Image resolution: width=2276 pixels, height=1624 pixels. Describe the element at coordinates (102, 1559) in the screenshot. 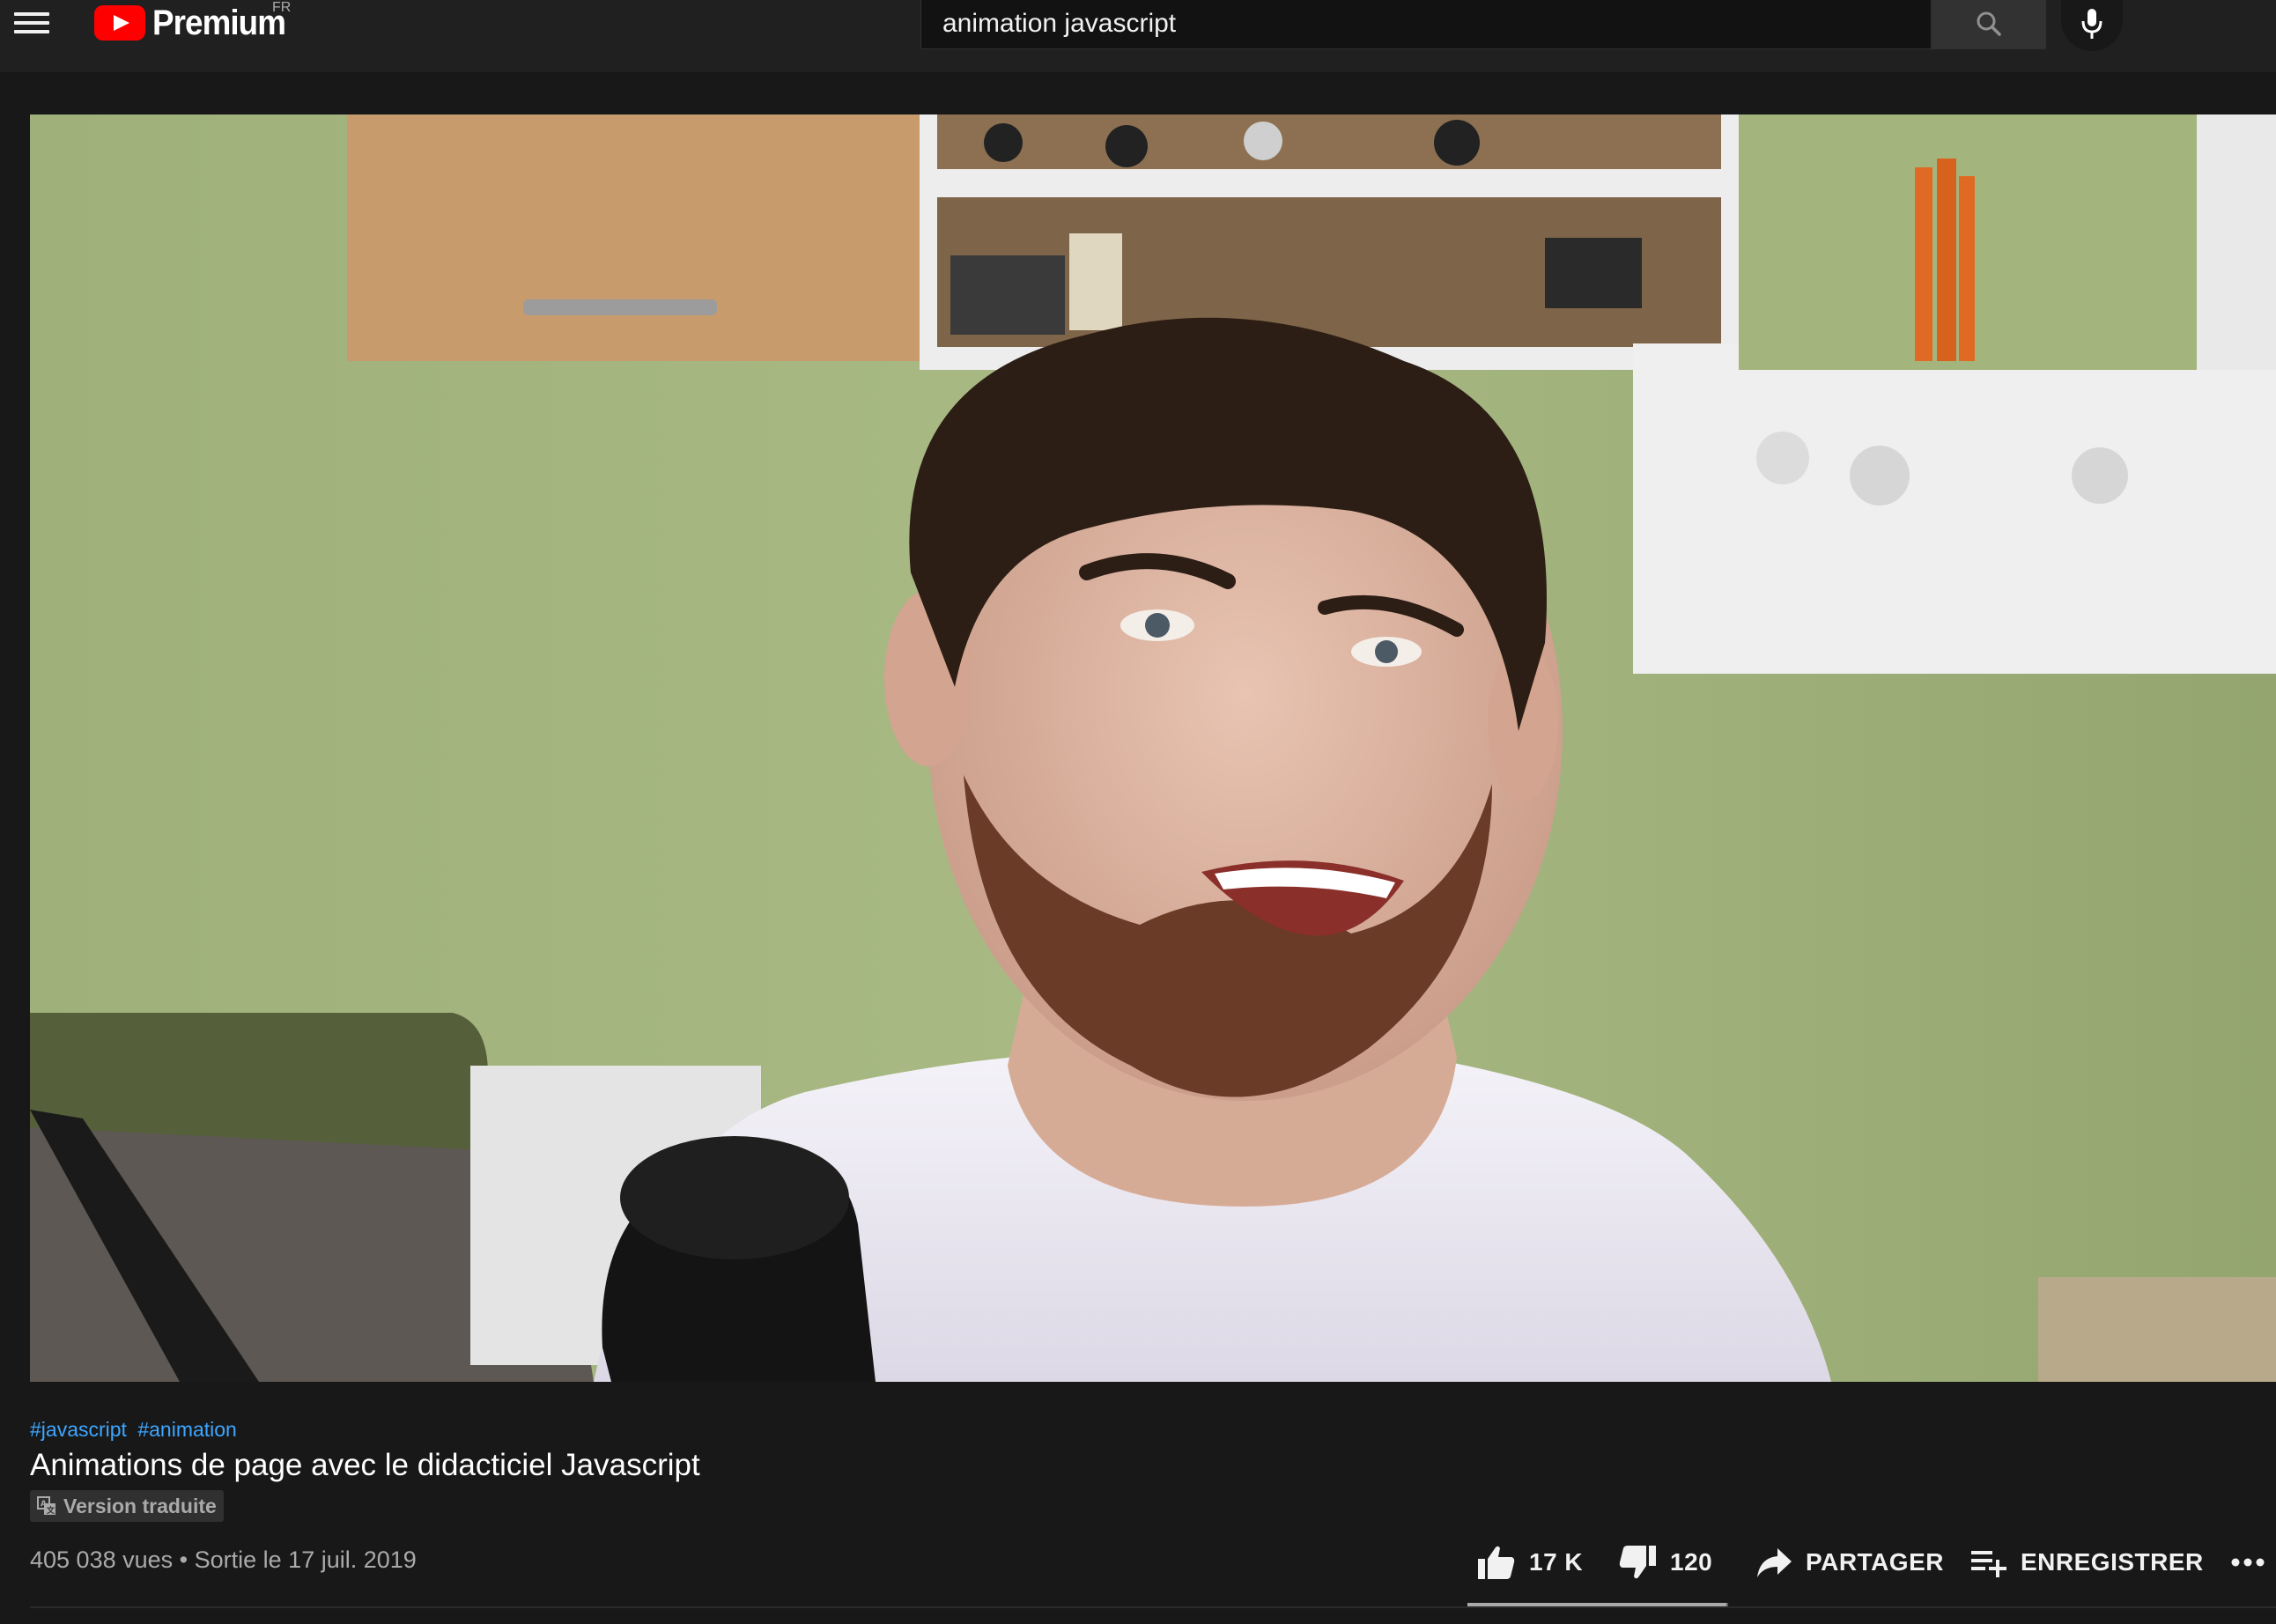

I see `view-count: 405 038 vues` at that location.